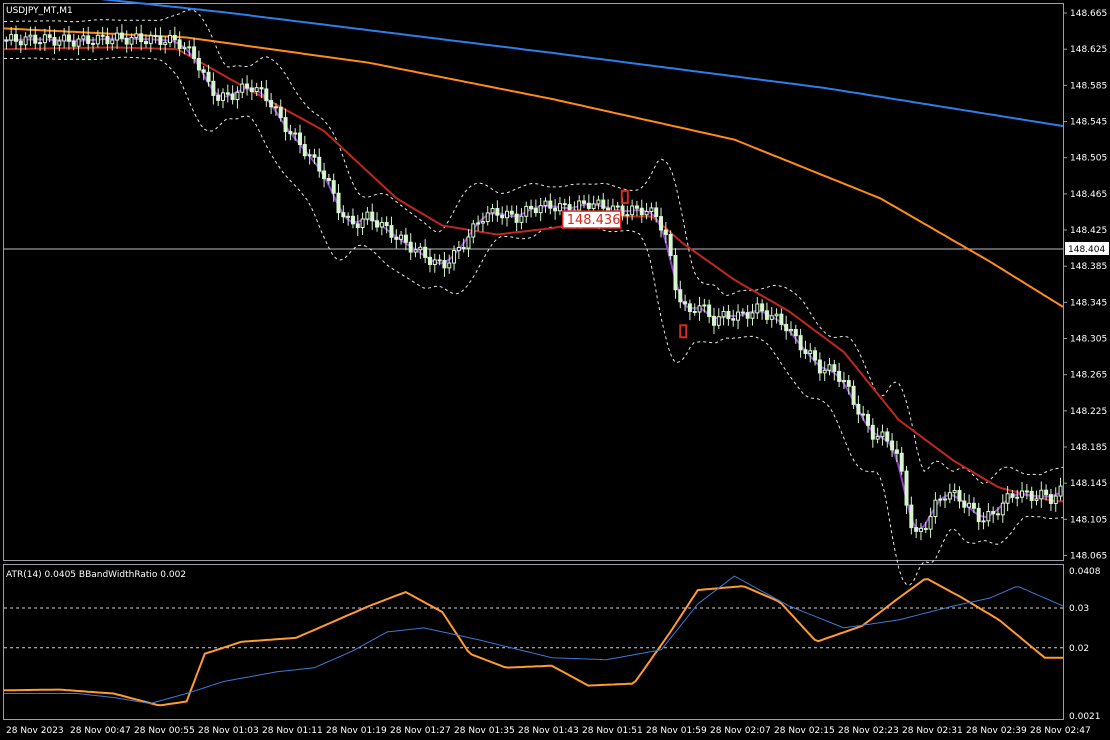 The width and height of the screenshot is (1110, 740). What do you see at coordinates (35, 731) in the screenshot?
I see `x-tick-label: 28 Nov 2023` at bounding box center [35, 731].